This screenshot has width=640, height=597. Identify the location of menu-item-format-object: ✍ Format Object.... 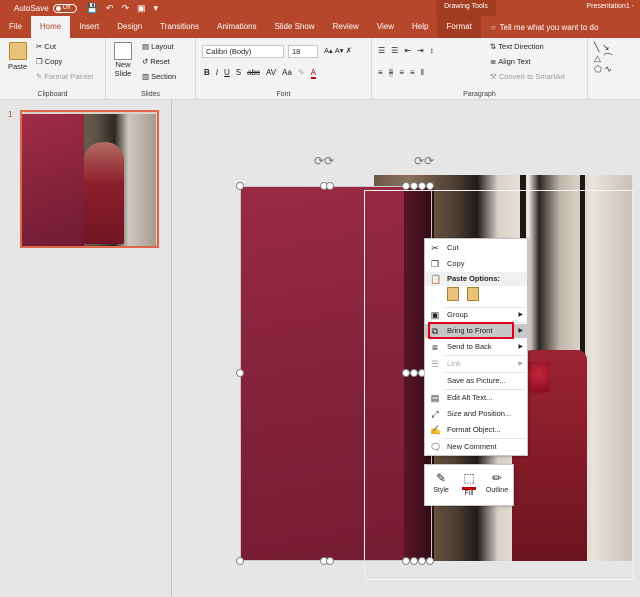
(476, 430).